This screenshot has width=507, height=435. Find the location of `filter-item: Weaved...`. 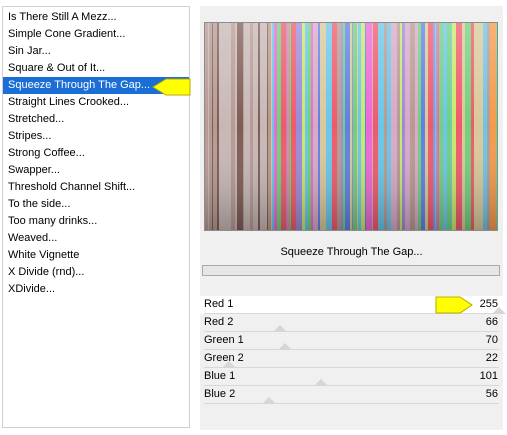

filter-item: Weaved... is located at coordinates (96, 238).